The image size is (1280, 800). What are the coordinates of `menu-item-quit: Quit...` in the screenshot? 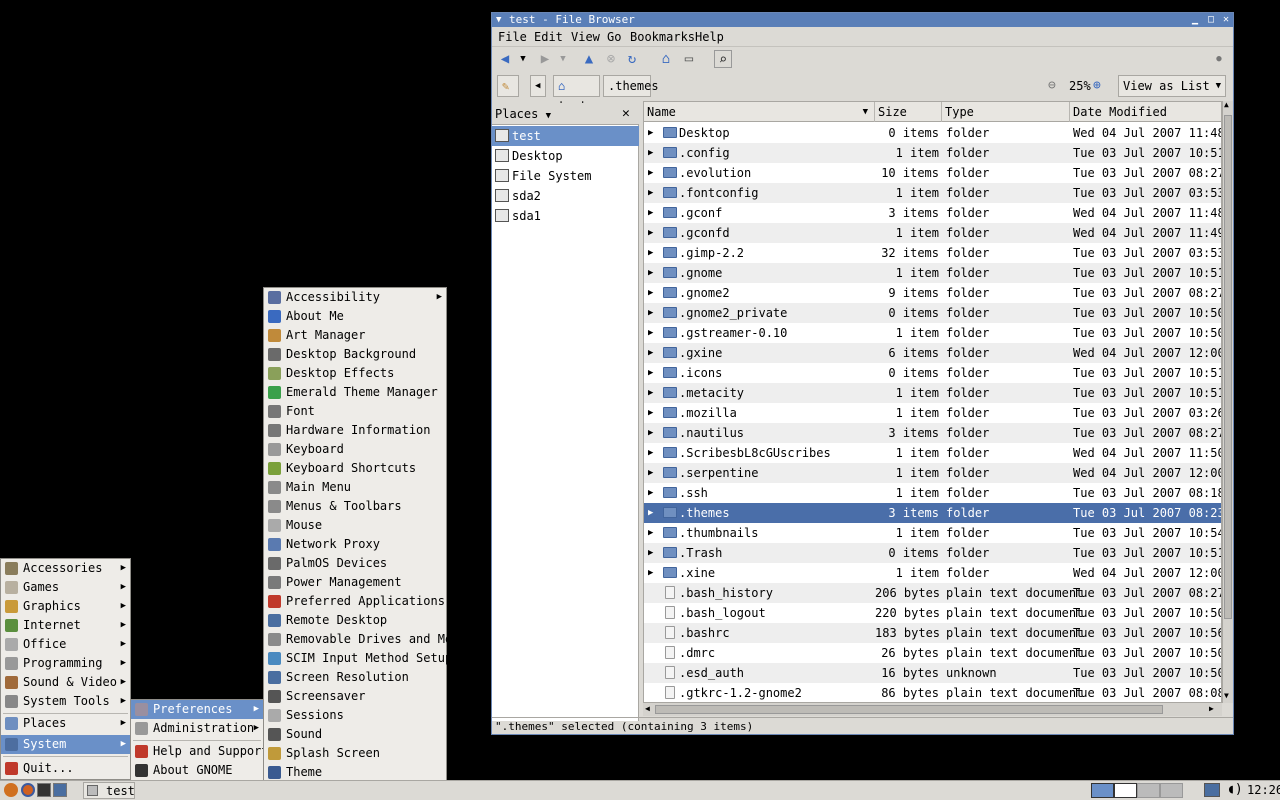 It's located at (65, 768).